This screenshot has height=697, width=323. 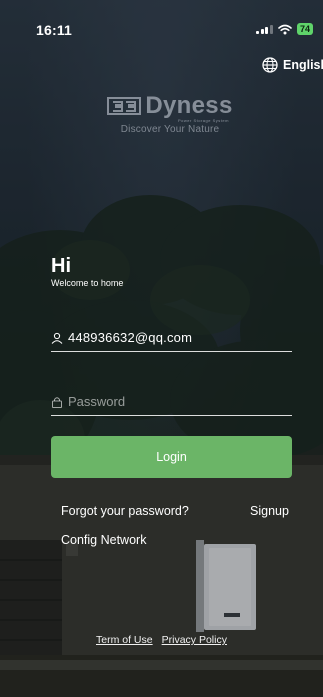 What do you see at coordinates (57, 338) in the screenshot?
I see `user-icon` at bounding box center [57, 338].